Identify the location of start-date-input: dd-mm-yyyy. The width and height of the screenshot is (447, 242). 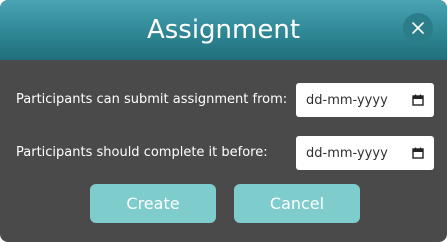
(365, 100).